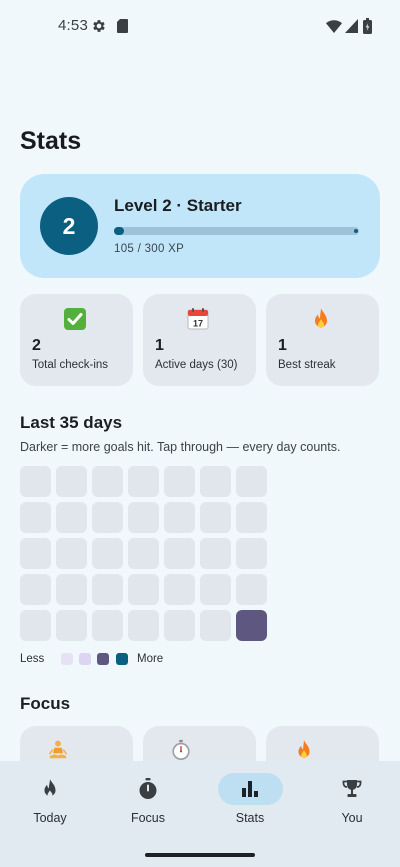  I want to click on stopwatch-icon, so click(181, 749).